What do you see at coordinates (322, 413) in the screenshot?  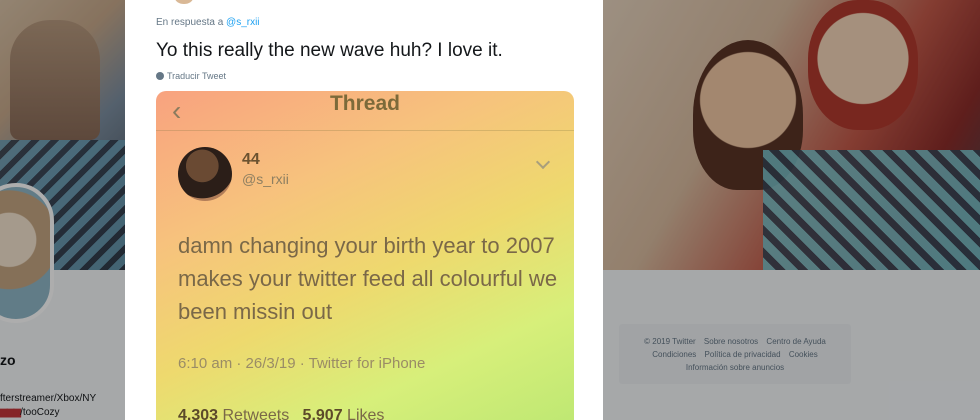 I see `likes-count: 5,907` at bounding box center [322, 413].